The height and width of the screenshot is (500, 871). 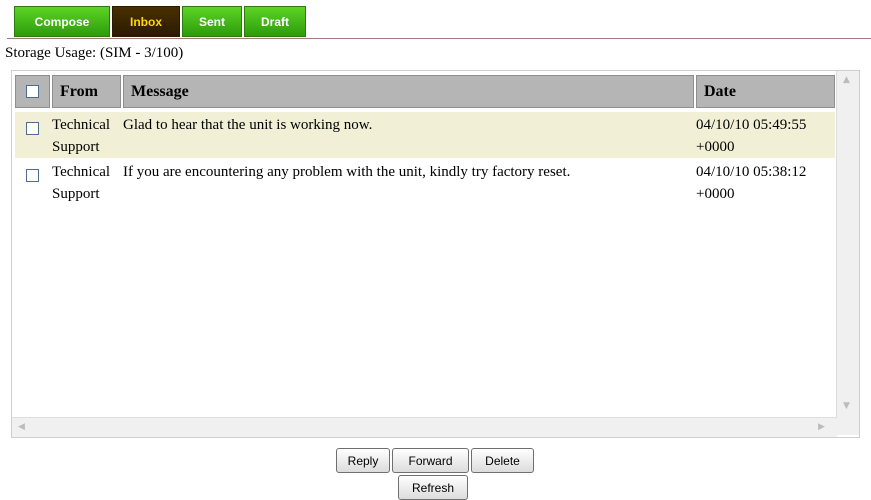 What do you see at coordinates (765, 91) in the screenshot?
I see `column-header-date: Date` at bounding box center [765, 91].